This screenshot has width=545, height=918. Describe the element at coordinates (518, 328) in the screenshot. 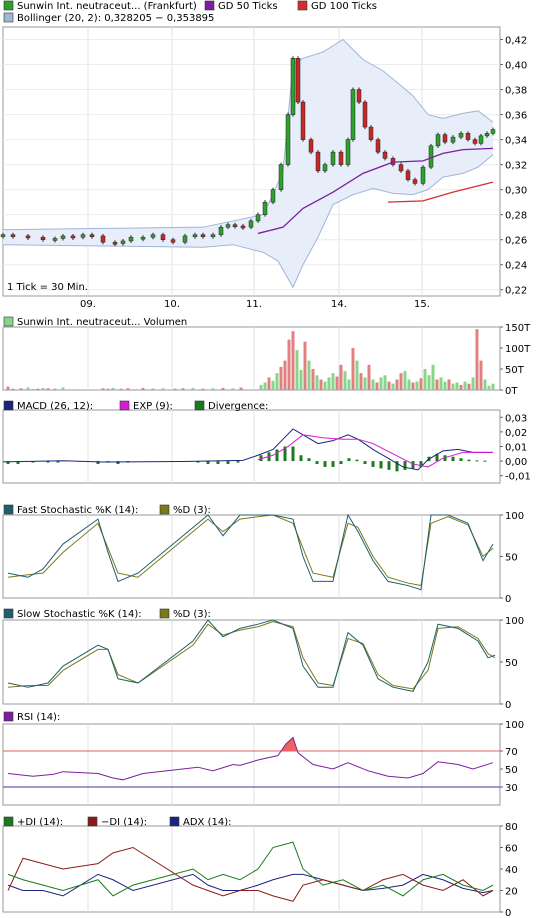

I see `ytick-label: 150T` at that location.